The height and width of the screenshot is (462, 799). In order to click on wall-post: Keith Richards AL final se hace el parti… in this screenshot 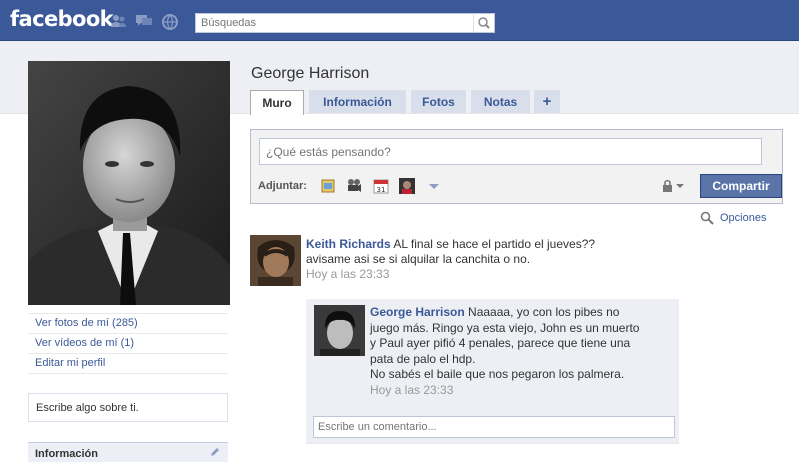, I will do `click(471, 259)`.